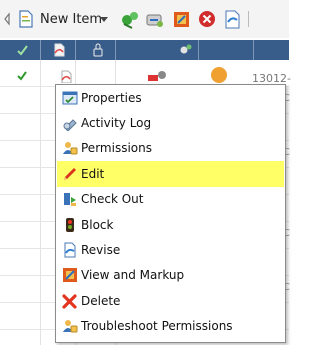 Image resolution: width=320 pixels, height=345 pixels. I want to click on menu-item-label: Properties, so click(111, 97).